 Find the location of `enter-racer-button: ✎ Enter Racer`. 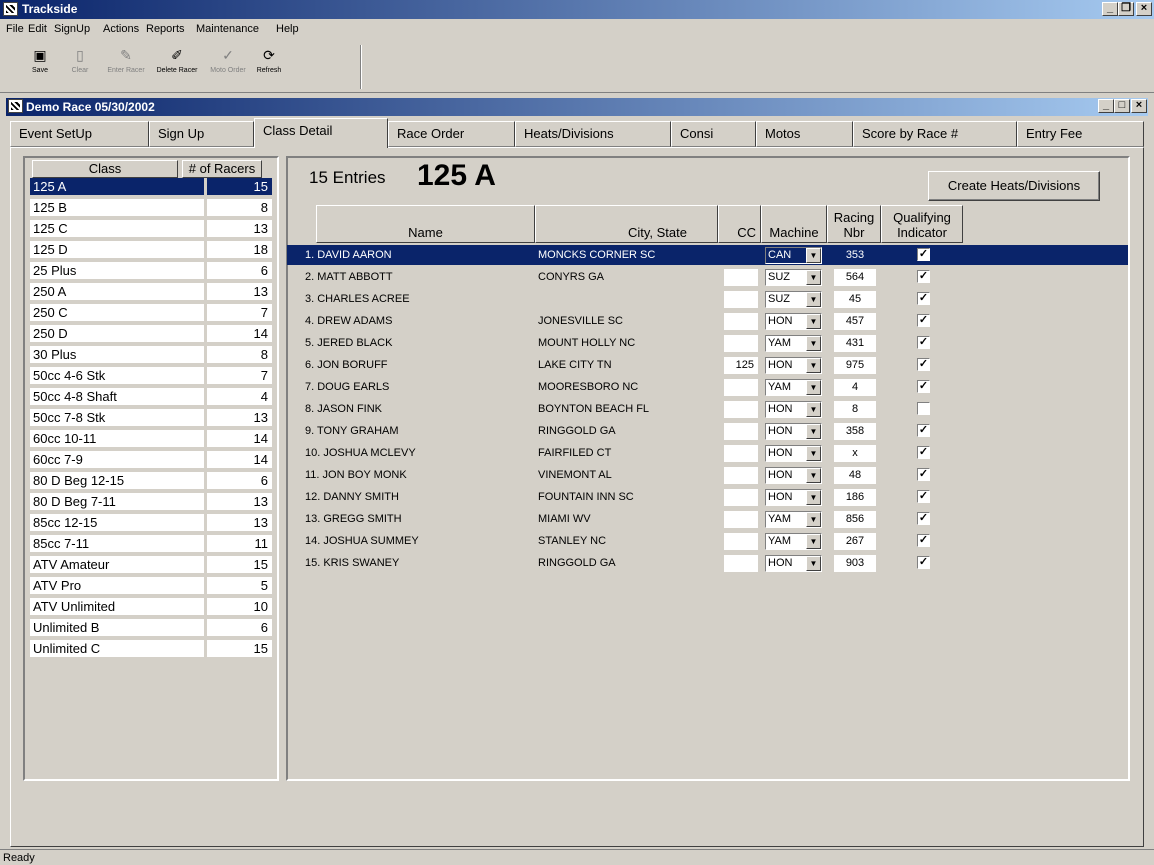

enter-racer-button: ✎ Enter Racer is located at coordinates (126, 67).